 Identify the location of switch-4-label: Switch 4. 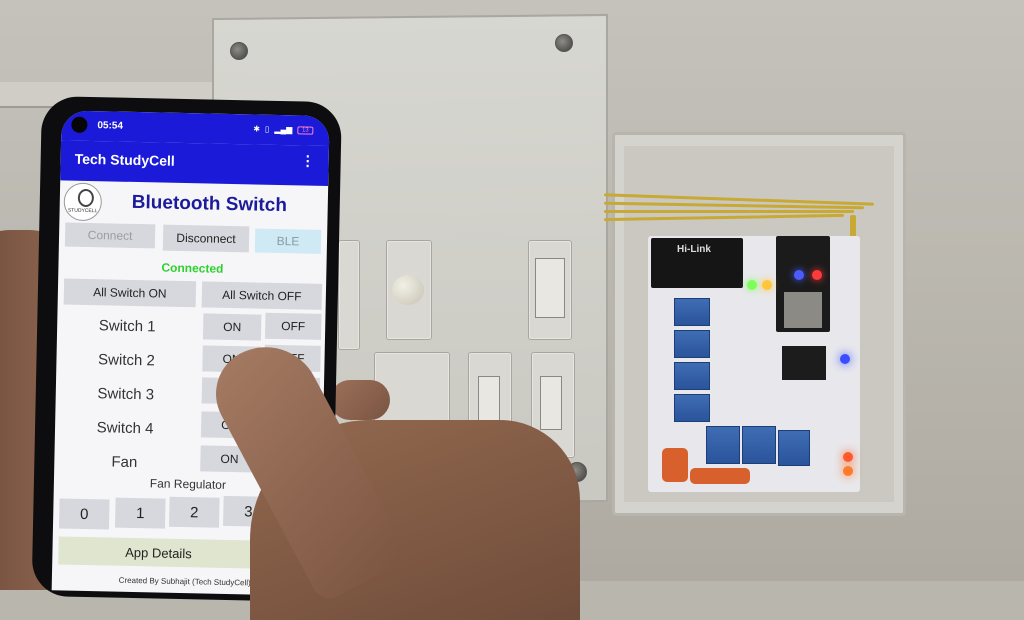
(125, 428).